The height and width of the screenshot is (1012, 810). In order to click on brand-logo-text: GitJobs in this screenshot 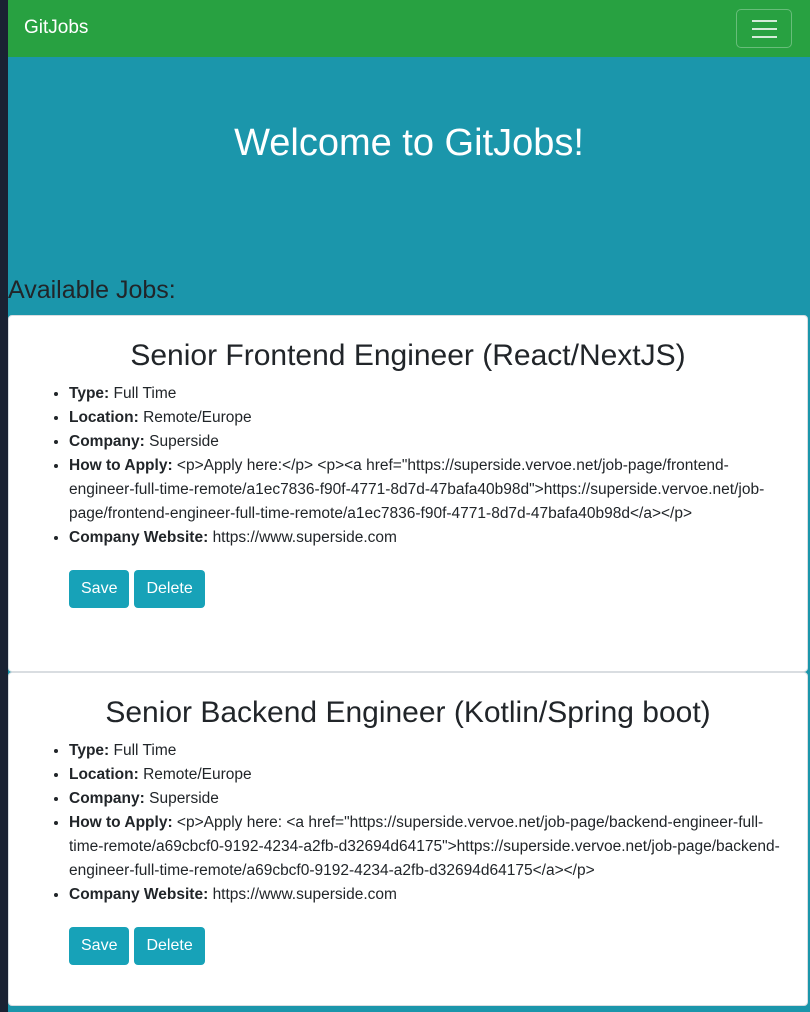, I will do `click(56, 28)`.